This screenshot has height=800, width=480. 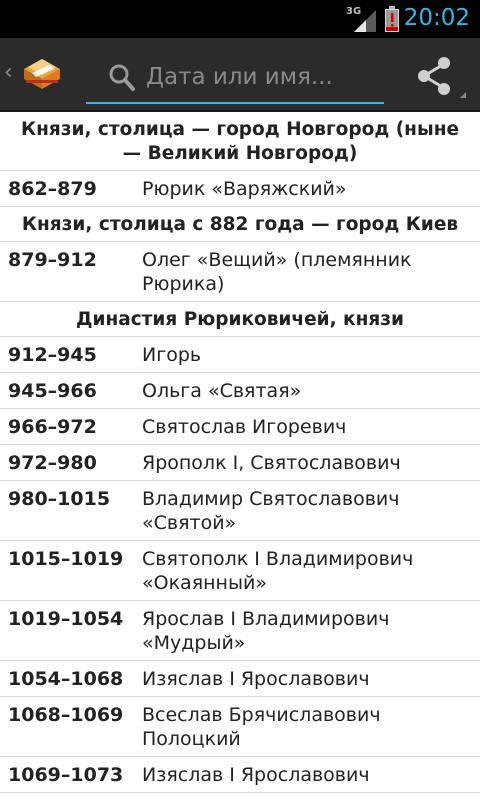 What do you see at coordinates (240, 19) in the screenshot?
I see `status-bar: 3G 20:02` at bounding box center [240, 19].